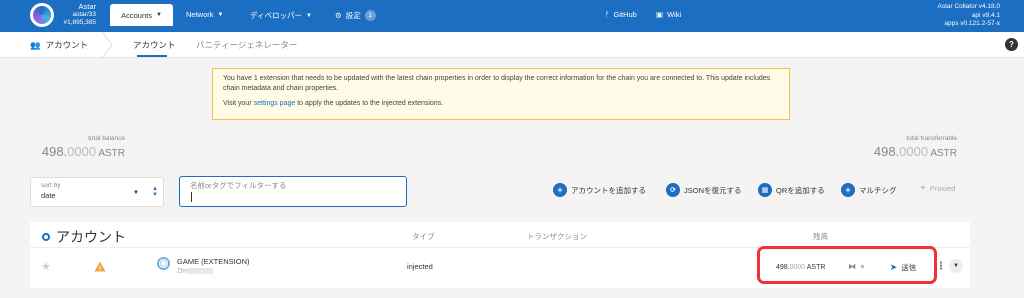 The height and width of the screenshot is (298, 1024). I want to click on network-icon: ⋄, so click(862, 266).